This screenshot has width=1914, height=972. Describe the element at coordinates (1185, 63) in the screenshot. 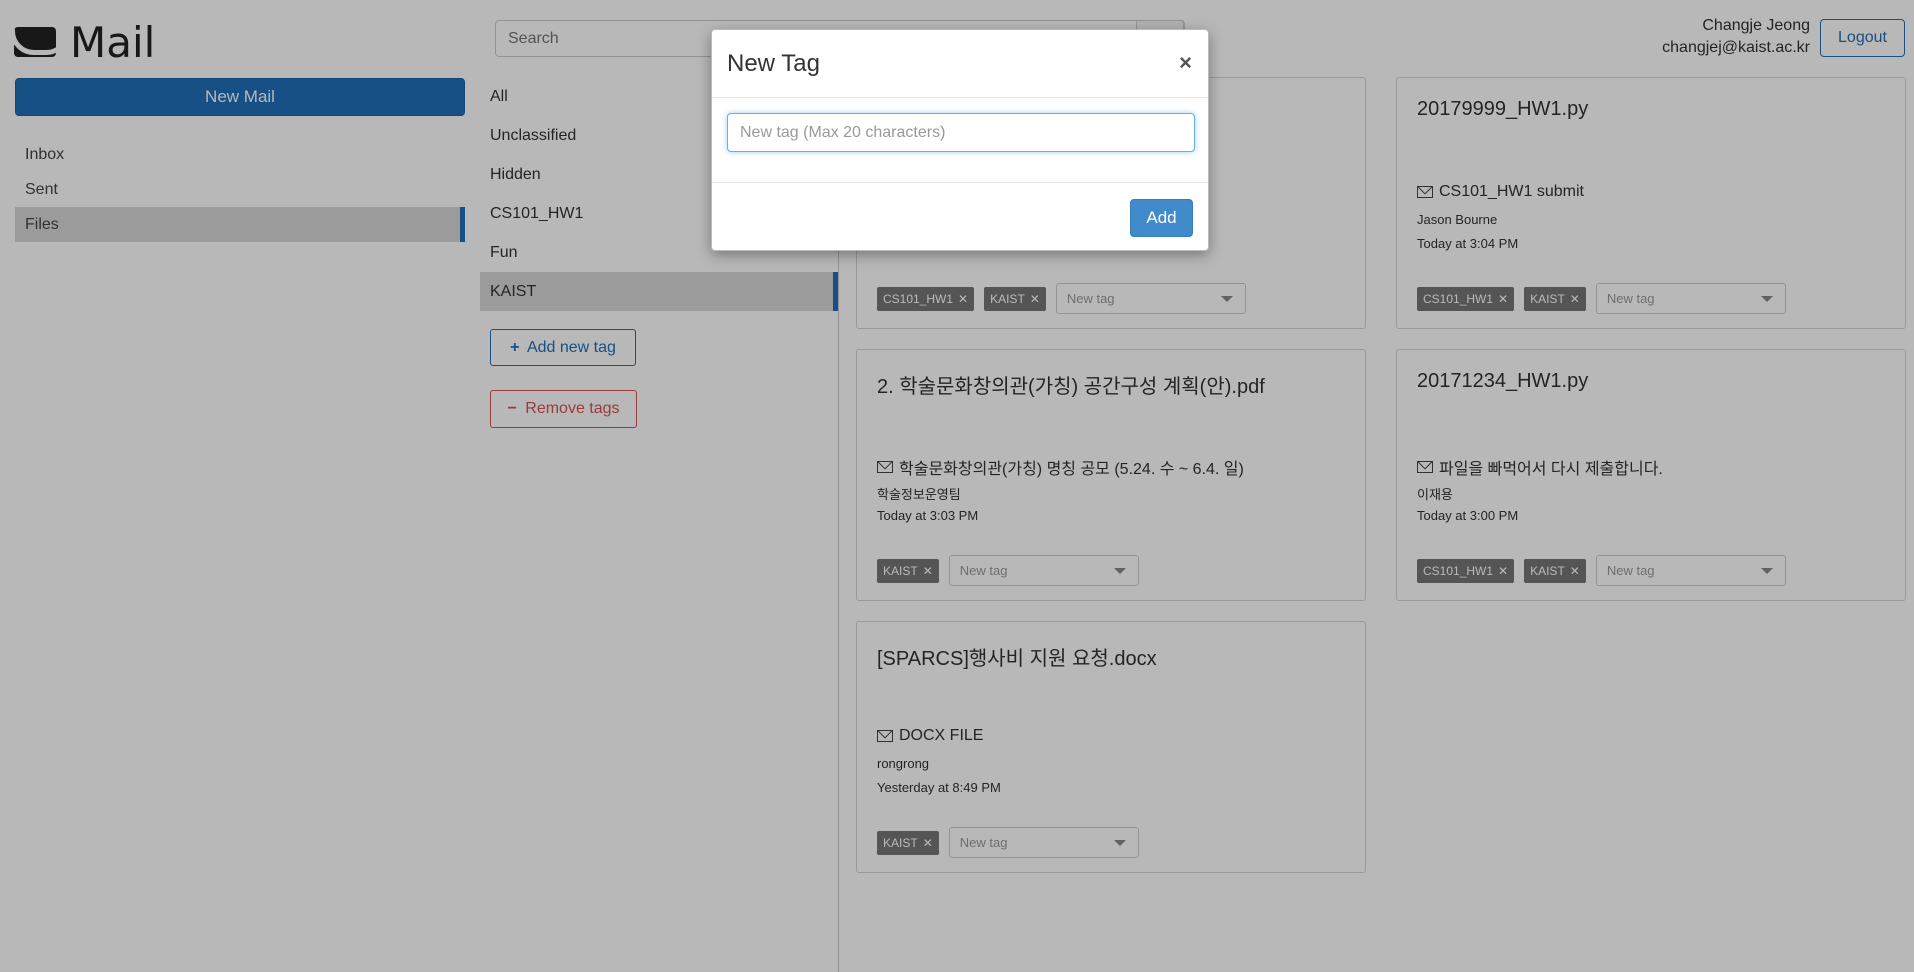

I see `close-icon: ×` at that location.